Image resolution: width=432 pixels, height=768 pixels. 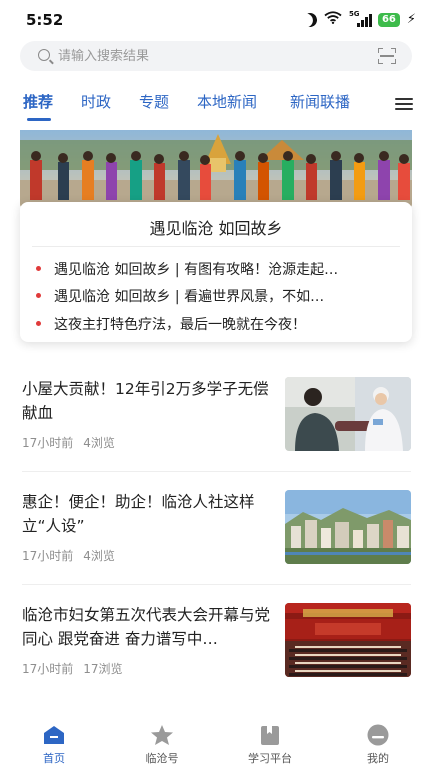 What do you see at coordinates (320, 101) in the screenshot?
I see `tab-news-broadcast: 新闻联播` at bounding box center [320, 101].